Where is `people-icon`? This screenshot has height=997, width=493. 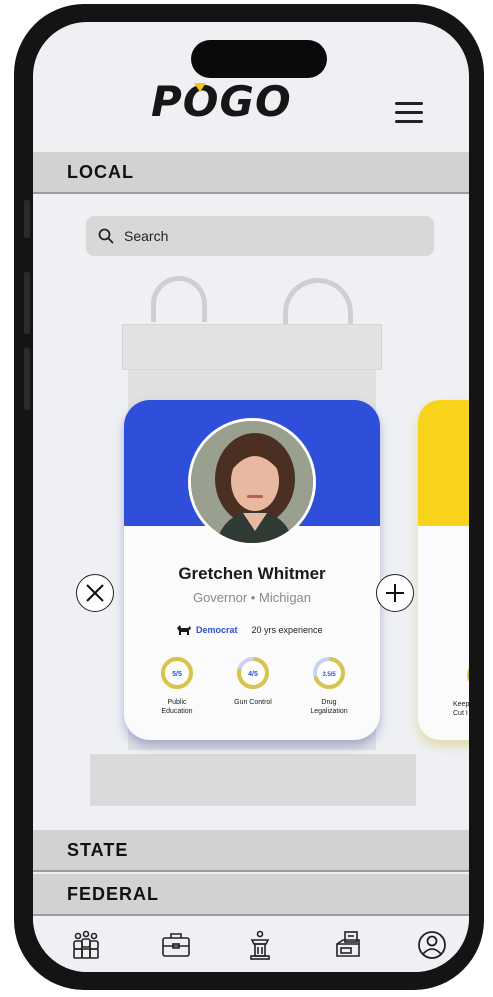 people-icon is located at coordinates (86, 944).